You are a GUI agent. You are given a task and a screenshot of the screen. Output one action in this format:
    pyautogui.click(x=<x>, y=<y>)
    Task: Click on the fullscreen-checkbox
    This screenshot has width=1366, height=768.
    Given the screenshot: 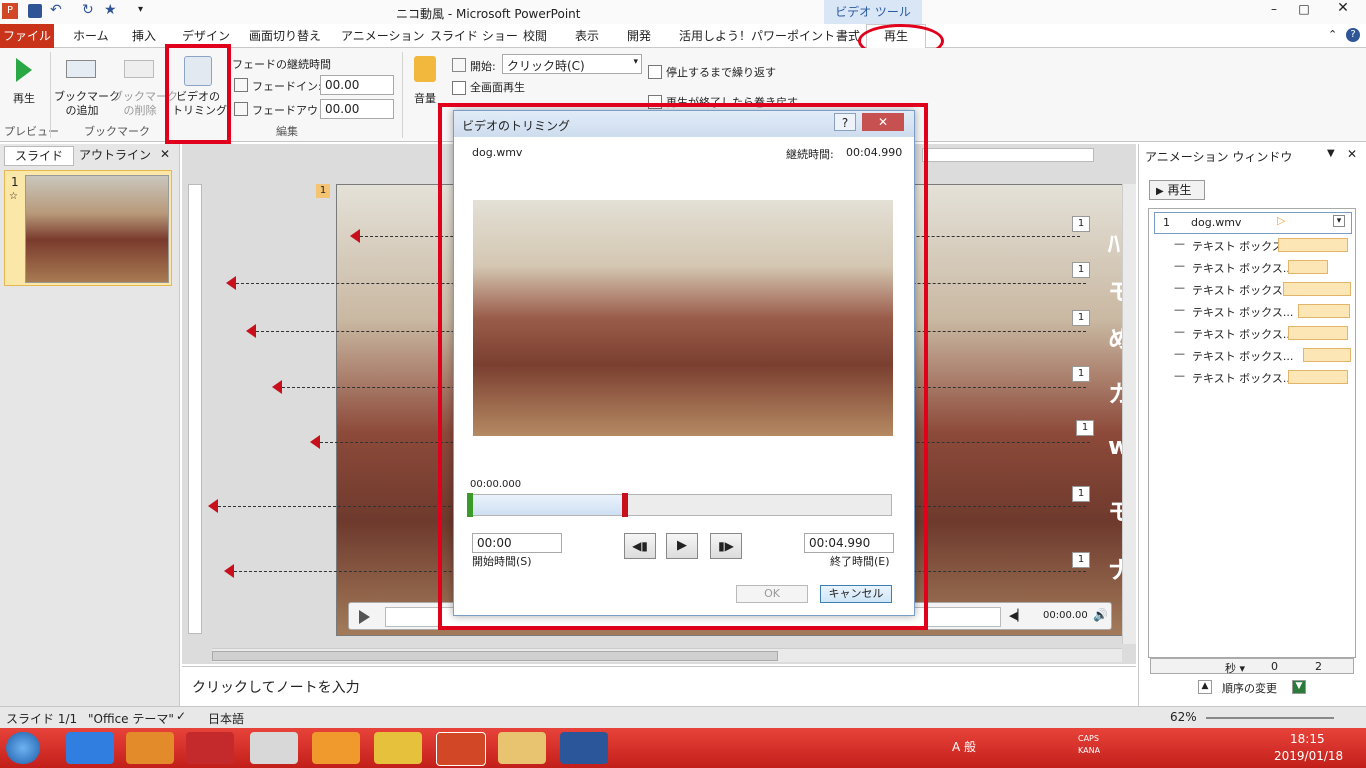 What is the action you would take?
    pyautogui.click(x=459, y=88)
    